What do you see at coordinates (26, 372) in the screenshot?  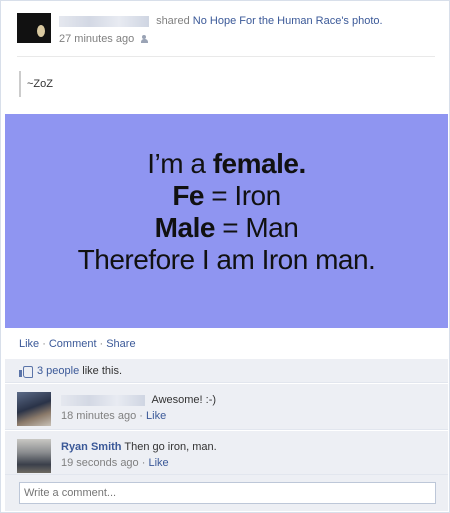 I see `thumbs-up-icon` at bounding box center [26, 372].